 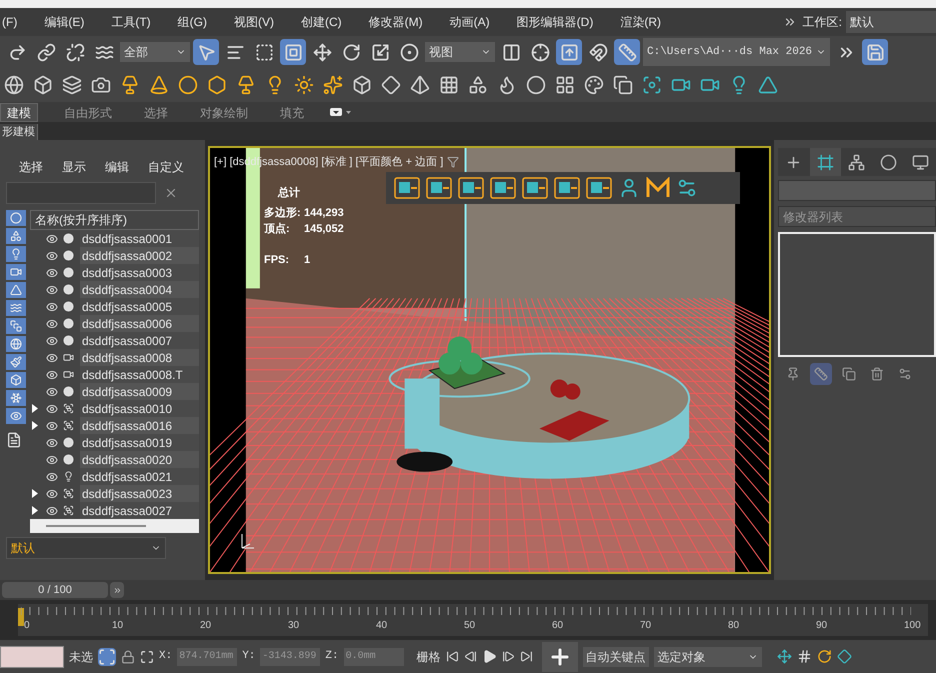 I want to click on key-filter-dropdown: 选定对象, so click(x=708, y=656).